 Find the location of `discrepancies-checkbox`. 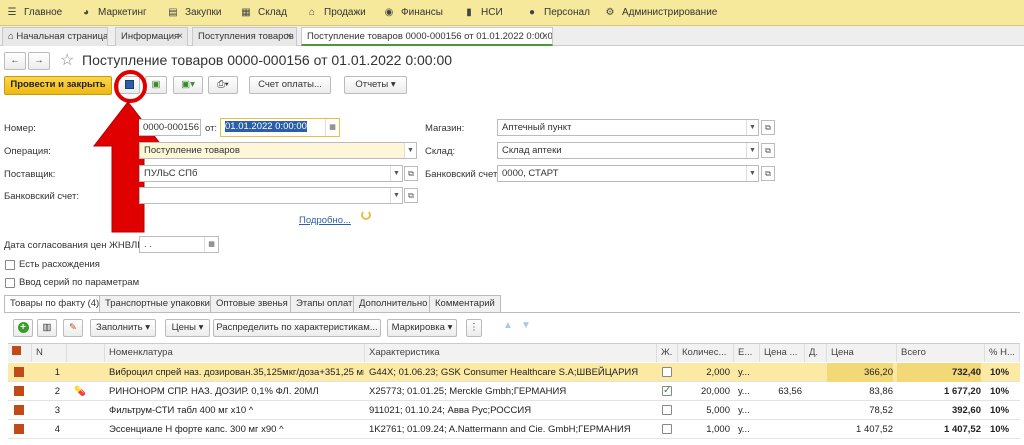

discrepancies-checkbox is located at coordinates (10, 265).